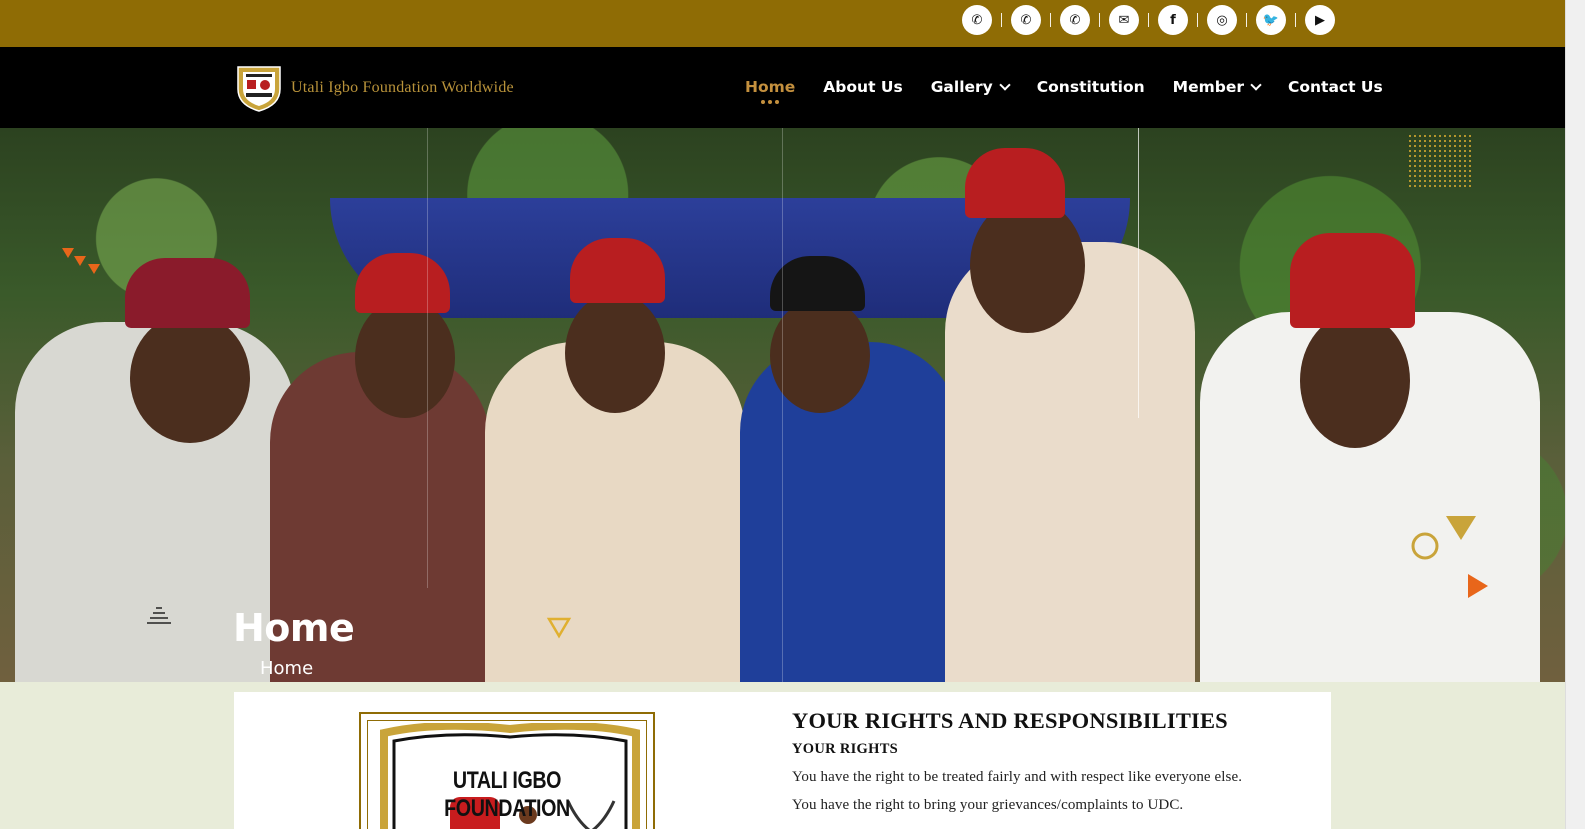  What do you see at coordinates (782, 23) in the screenshot?
I see `top-bar: ✆ ✆ ✆ ✉ f ◎ 🐦 ▶` at bounding box center [782, 23].